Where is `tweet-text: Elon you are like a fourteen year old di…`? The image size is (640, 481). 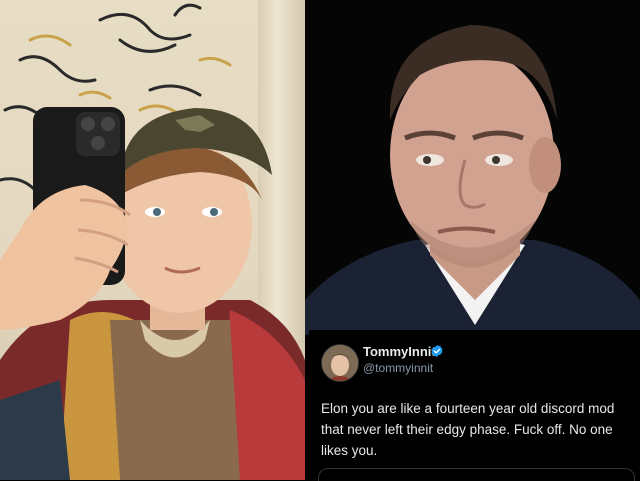
tweet-text: Elon you are like a fourteen year old di… is located at coordinates (468, 429).